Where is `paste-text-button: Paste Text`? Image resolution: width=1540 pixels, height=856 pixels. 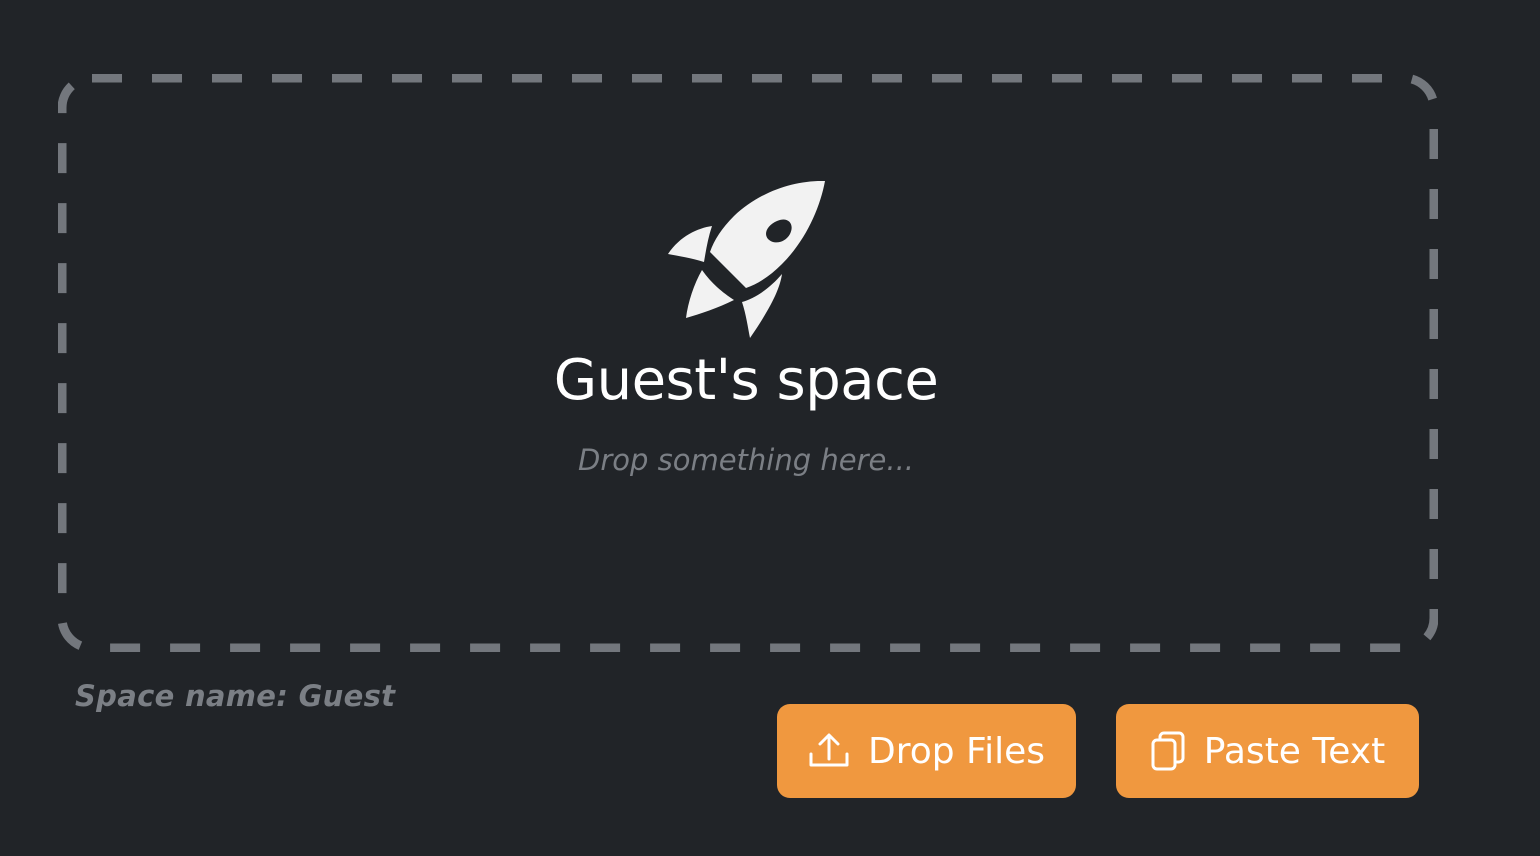
paste-text-button: Paste Text is located at coordinates (1267, 751).